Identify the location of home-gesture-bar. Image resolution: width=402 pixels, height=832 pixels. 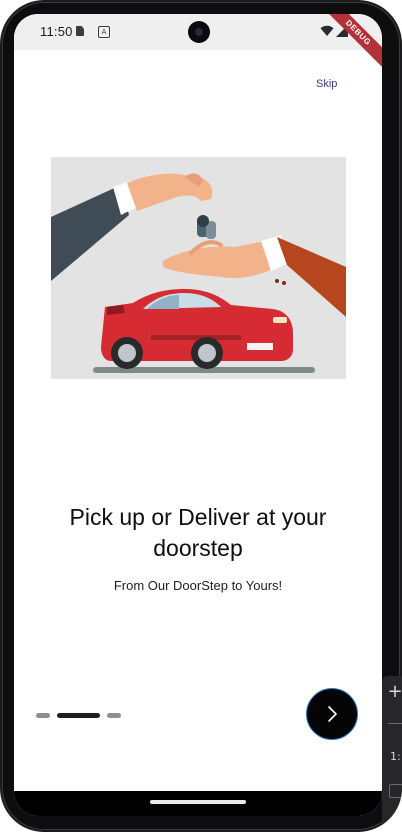
(198, 802).